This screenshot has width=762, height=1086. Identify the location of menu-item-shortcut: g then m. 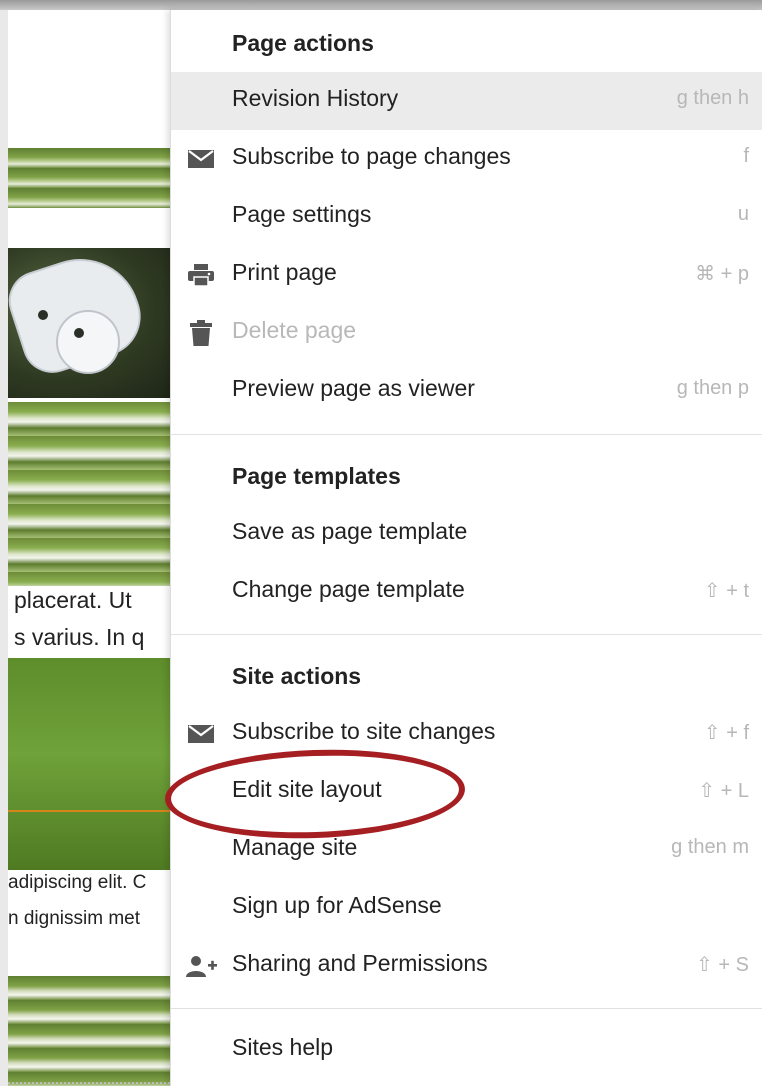
(710, 847).